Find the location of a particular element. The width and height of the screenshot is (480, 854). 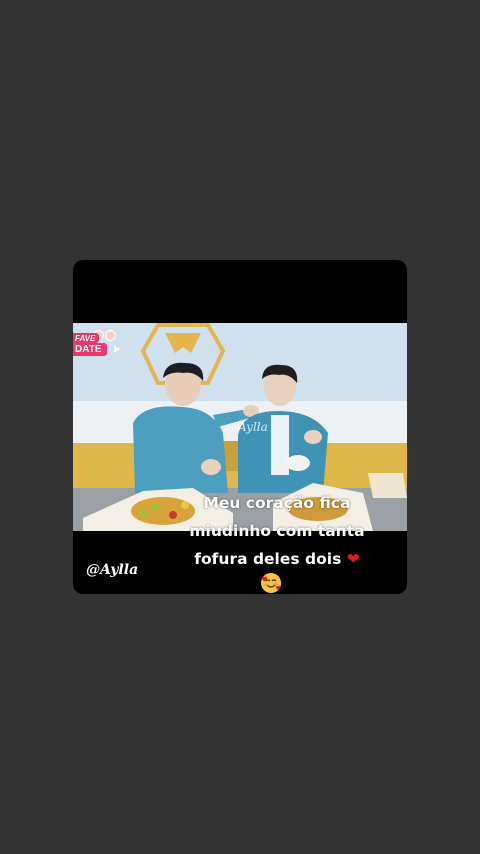

caption-line: fofura deles dois is located at coordinates (268, 559).